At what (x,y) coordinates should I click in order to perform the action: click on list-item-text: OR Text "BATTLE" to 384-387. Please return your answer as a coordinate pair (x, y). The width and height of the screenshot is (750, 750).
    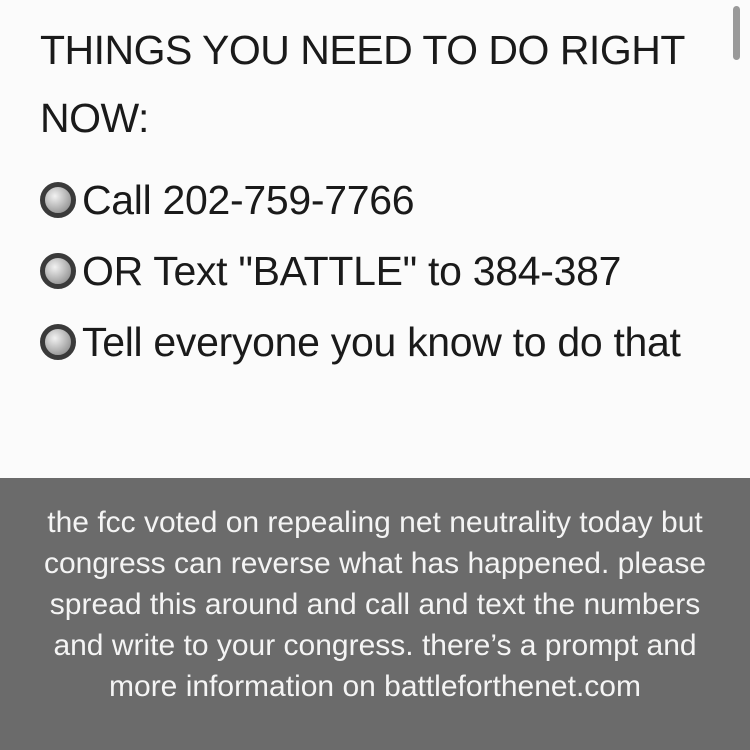
    Looking at the image, I should click on (352, 271).